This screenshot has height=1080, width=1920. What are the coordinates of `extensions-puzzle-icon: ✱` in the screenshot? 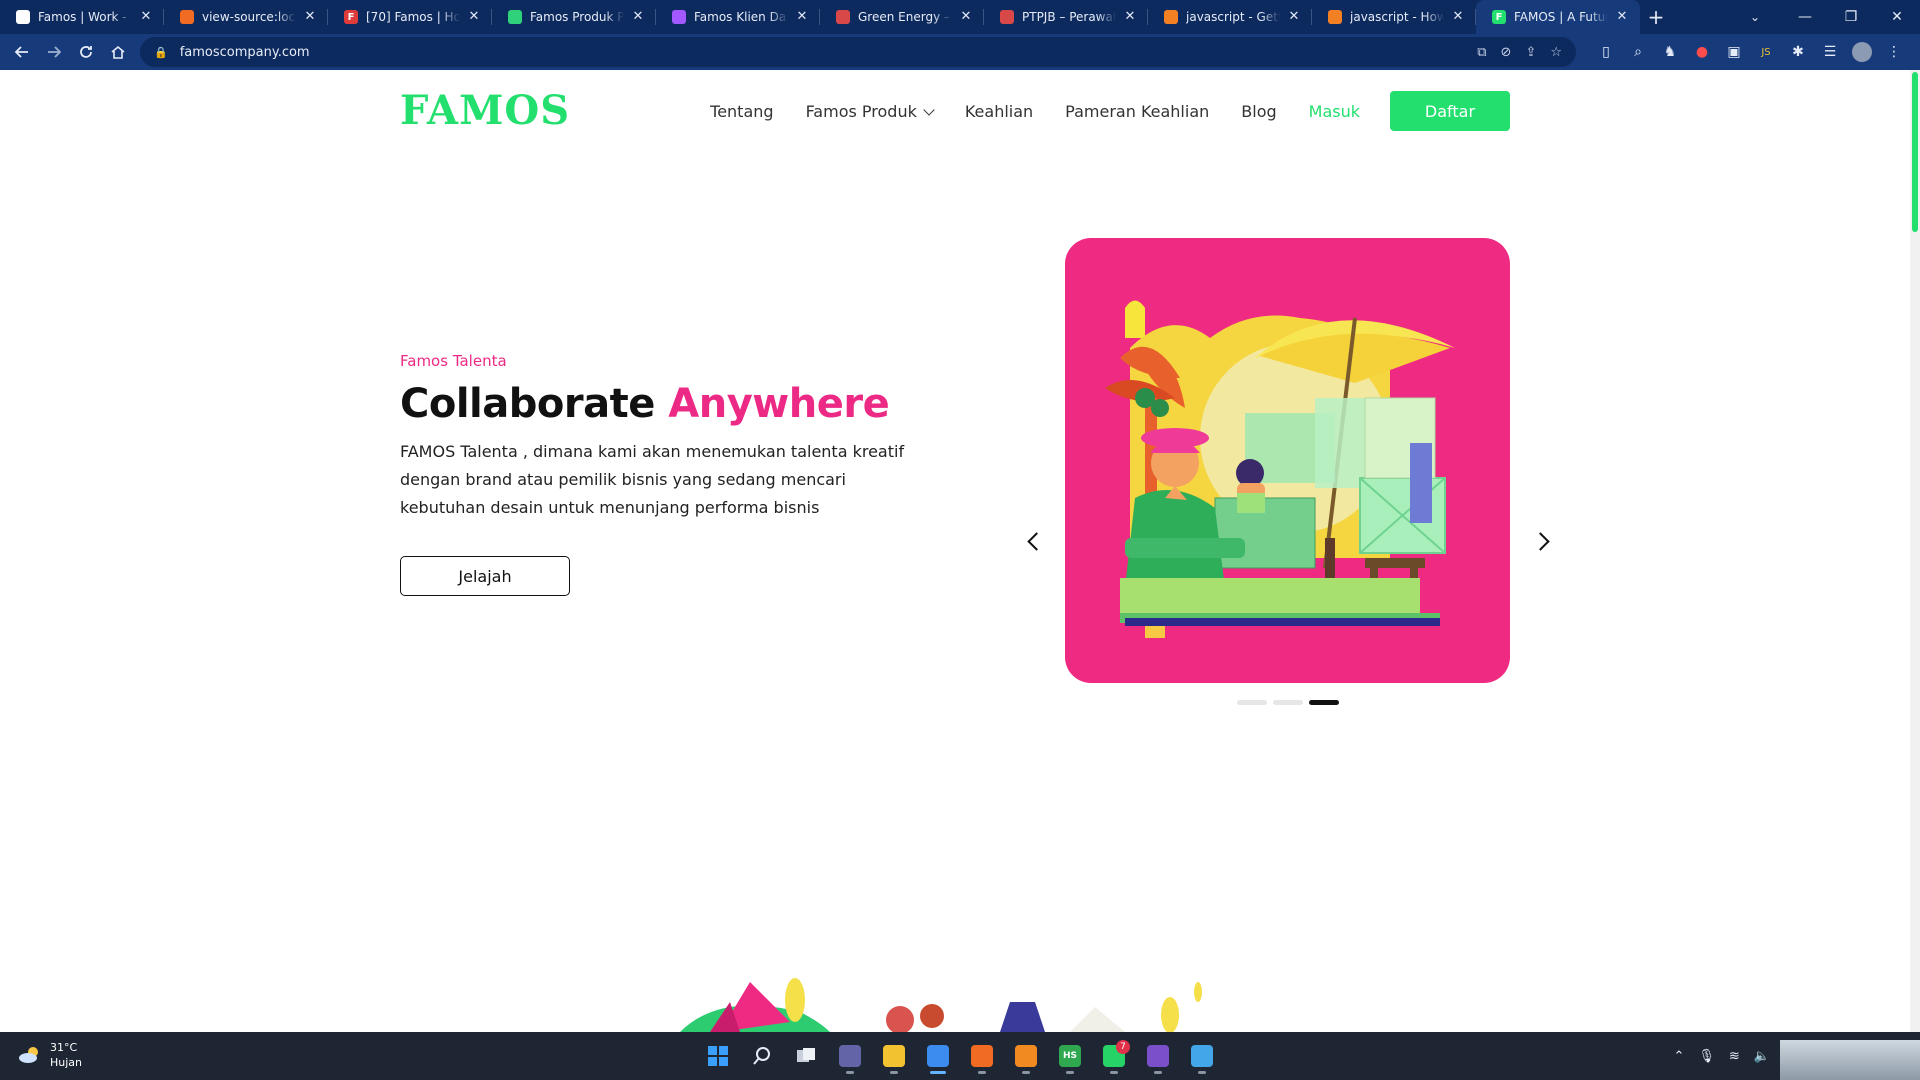 It's located at (1798, 52).